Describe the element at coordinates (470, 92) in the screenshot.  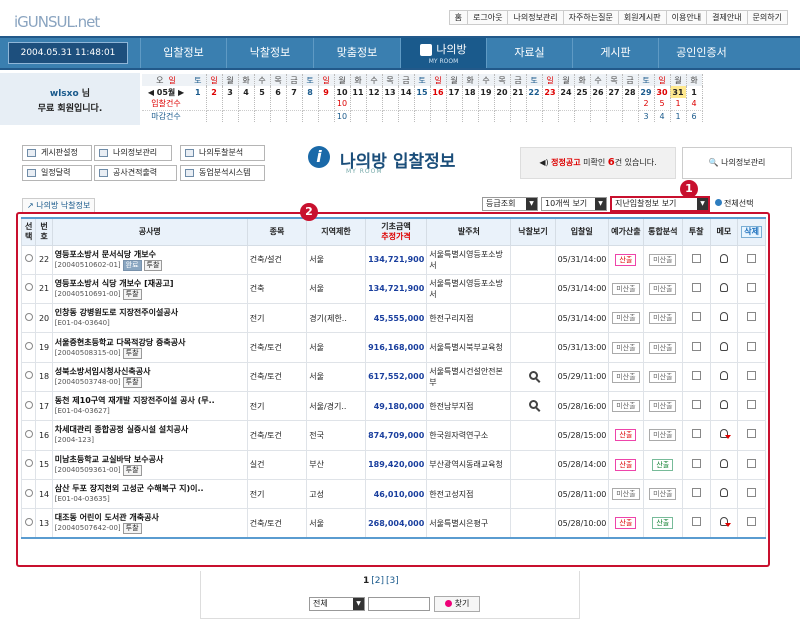
I see `day-cell: 18` at that location.